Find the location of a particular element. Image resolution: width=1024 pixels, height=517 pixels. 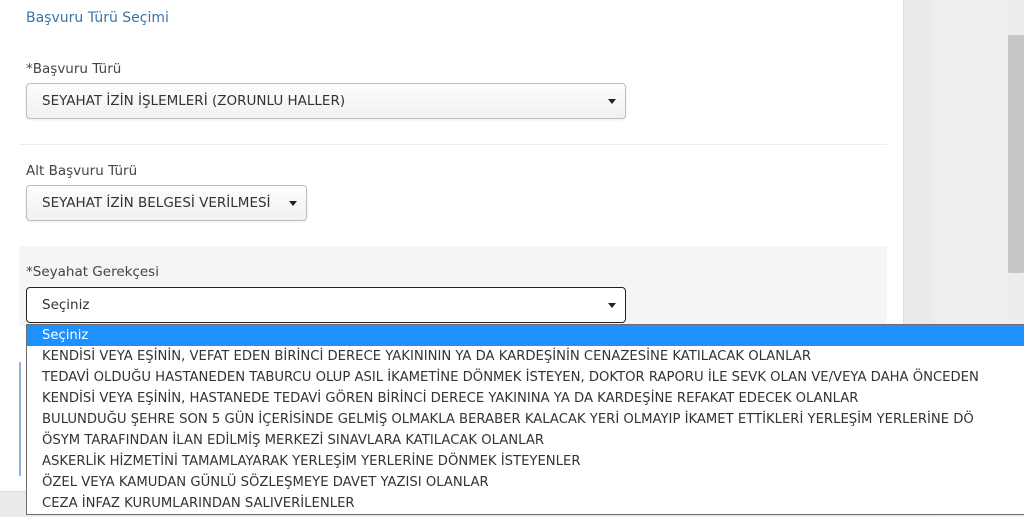

alt-basvuru-turu-select: SEYAHAT İZİN BELGESİ VERİLMESİ is located at coordinates (166, 203).